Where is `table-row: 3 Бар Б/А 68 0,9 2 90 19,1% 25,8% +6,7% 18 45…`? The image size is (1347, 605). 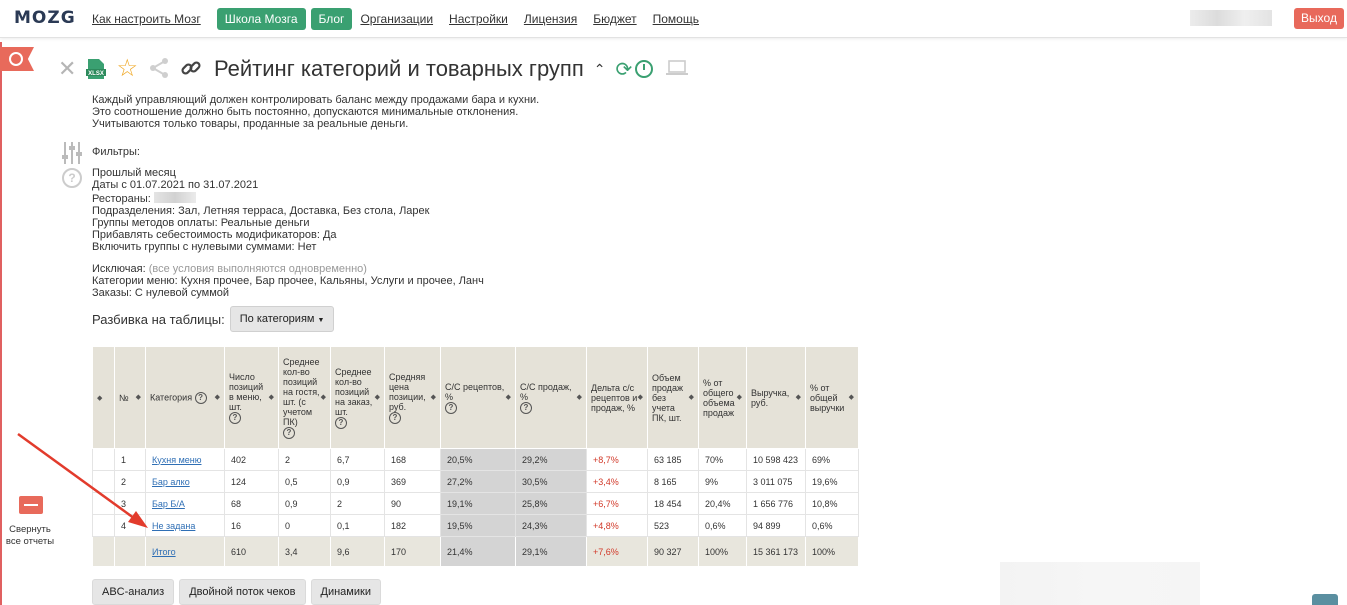 table-row: 3 Бар Б/А 68 0,9 2 90 19,1% 25,8% +6,7% 18 45… is located at coordinates (475, 503).